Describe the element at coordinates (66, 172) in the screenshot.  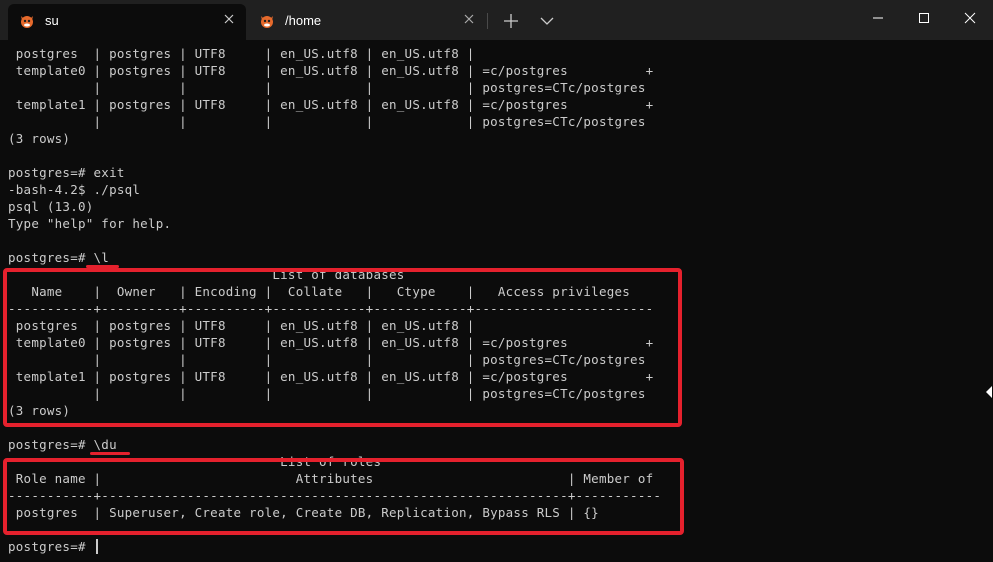
I see `terminal-line: postgres=# exit` at that location.